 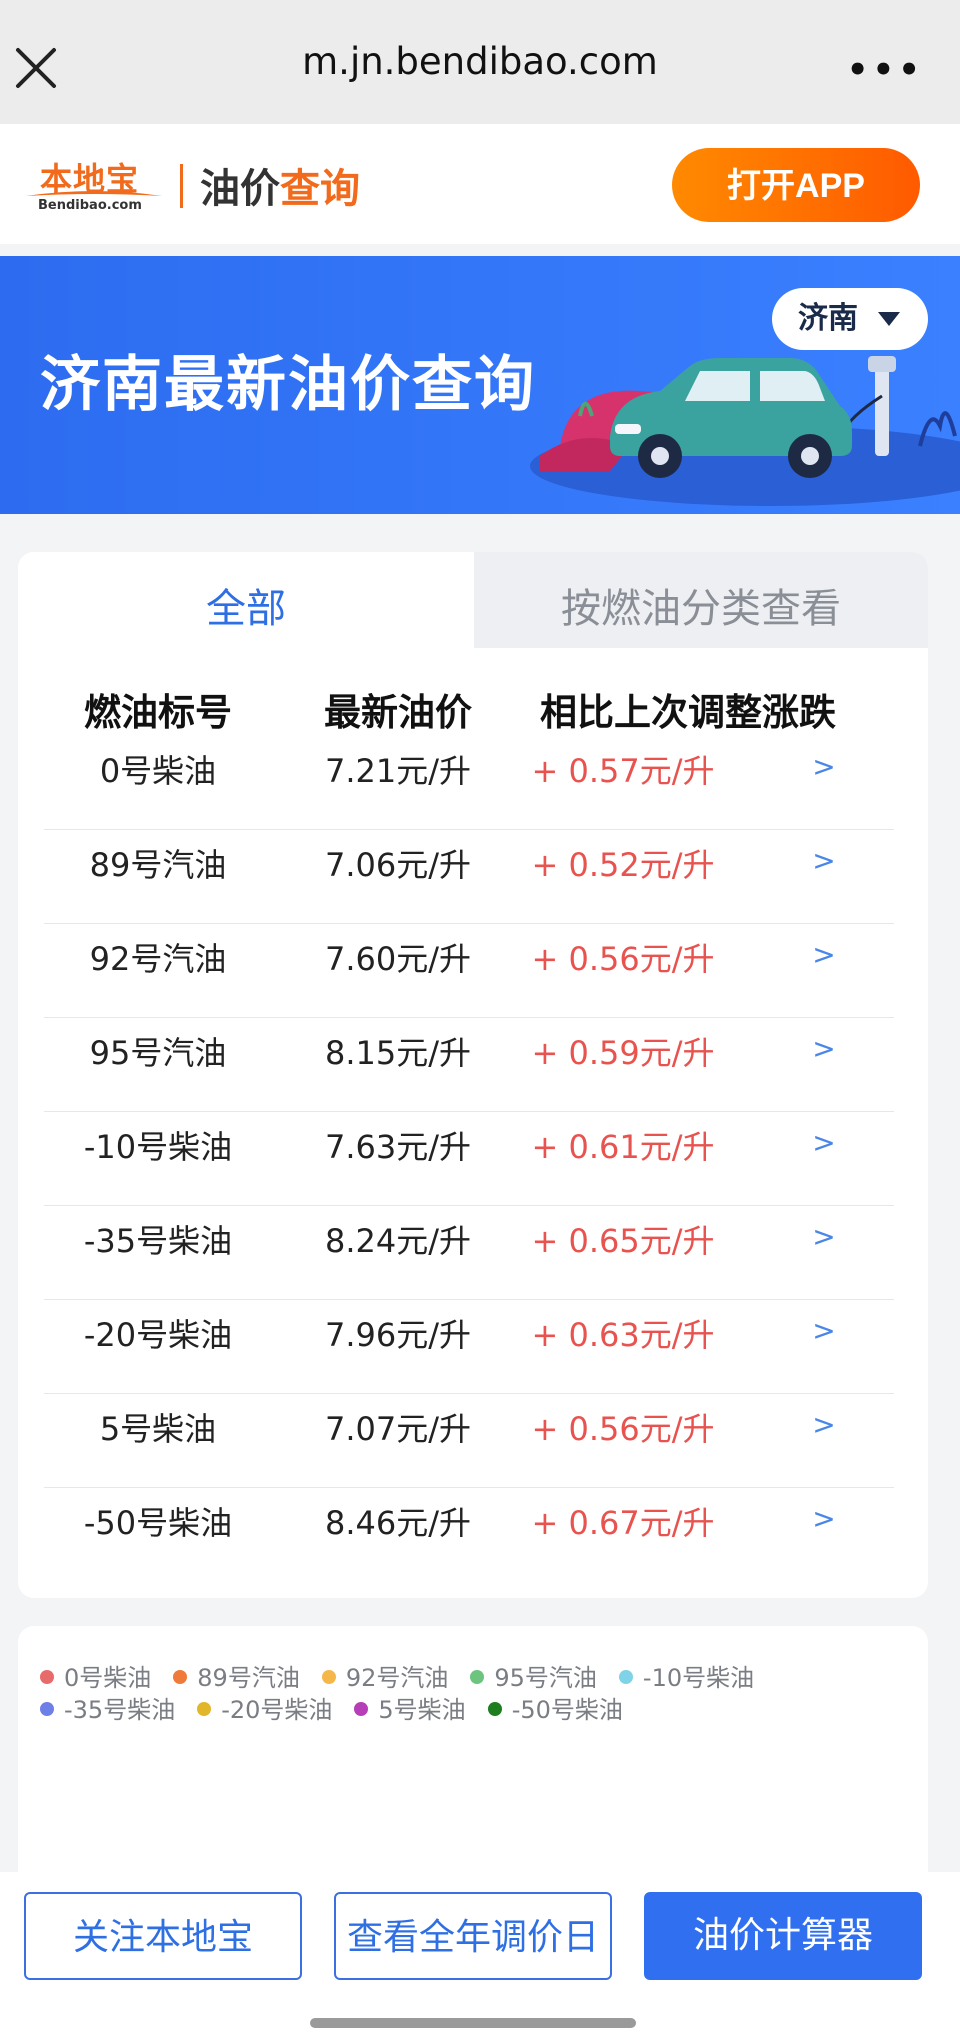 I want to click on price-change: + 0.52元/升, so click(x=623, y=865).